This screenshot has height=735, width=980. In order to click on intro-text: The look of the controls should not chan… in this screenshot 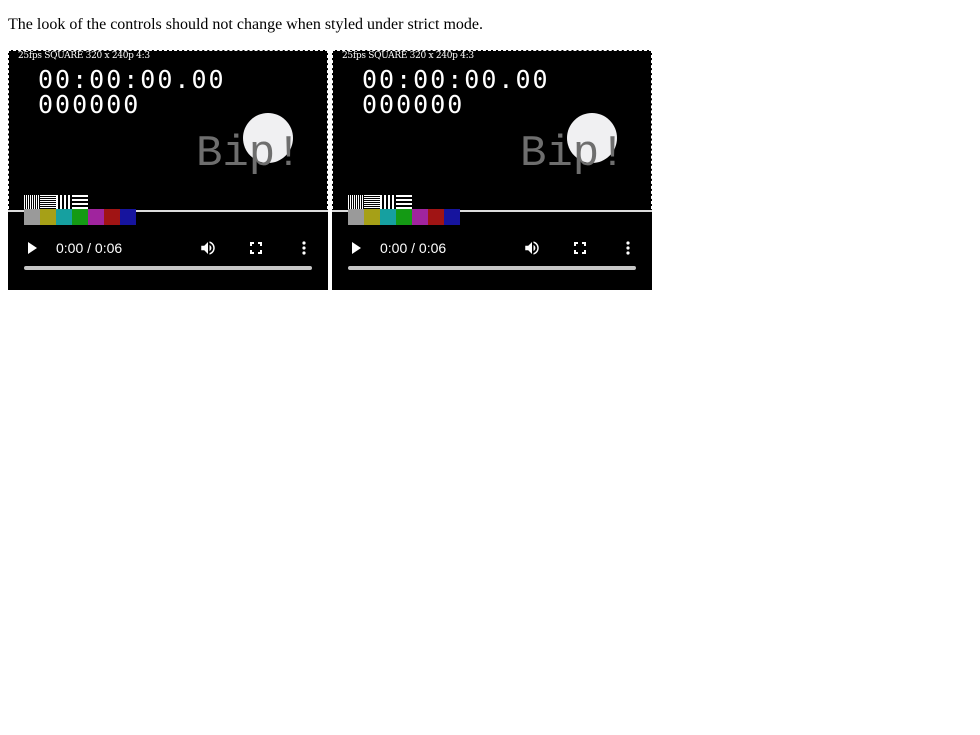, I will do `click(246, 24)`.